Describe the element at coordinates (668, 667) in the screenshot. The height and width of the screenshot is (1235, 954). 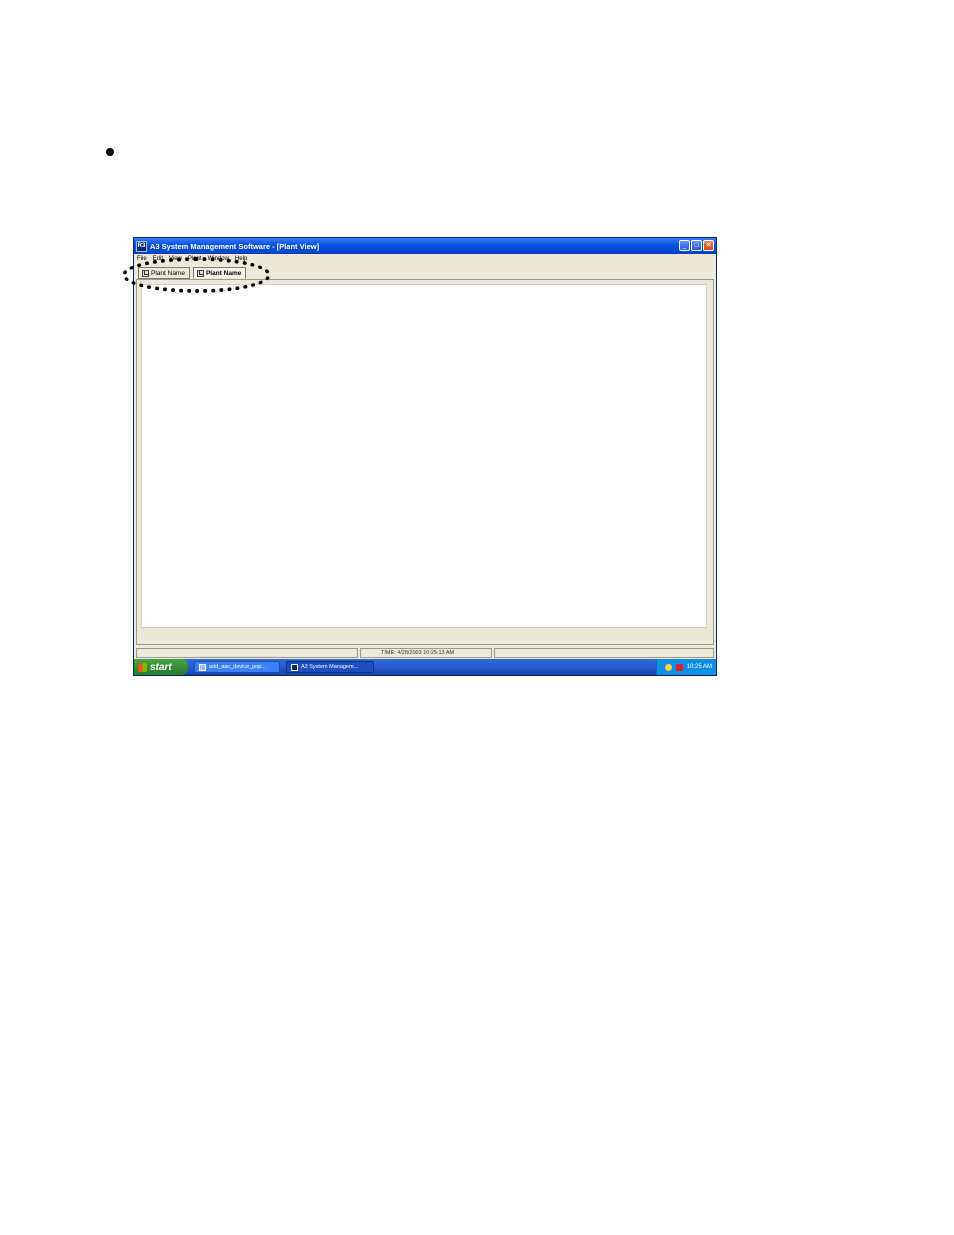
I see `network-icon` at that location.